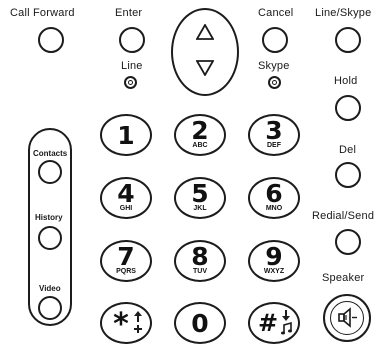  Describe the element at coordinates (50, 238) in the screenshot. I see `history-button` at that location.